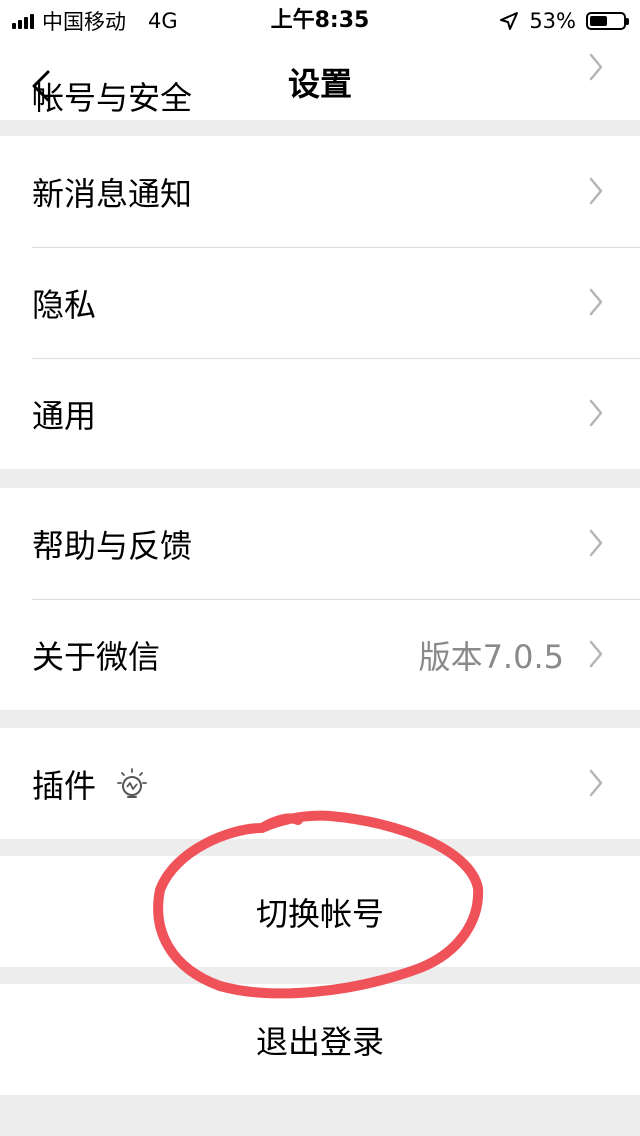 Image resolution: width=640 pixels, height=1136 pixels. I want to click on status-bar: 中国移动 4G 上午8:35 53%, so click(320, 20).